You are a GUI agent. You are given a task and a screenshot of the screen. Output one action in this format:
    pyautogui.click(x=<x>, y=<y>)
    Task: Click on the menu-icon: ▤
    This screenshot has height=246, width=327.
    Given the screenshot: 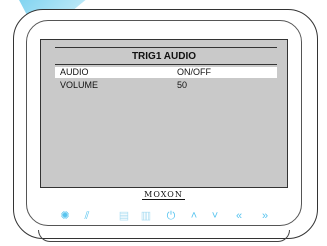 What is the action you would take?
    pyautogui.click(x=124, y=216)
    